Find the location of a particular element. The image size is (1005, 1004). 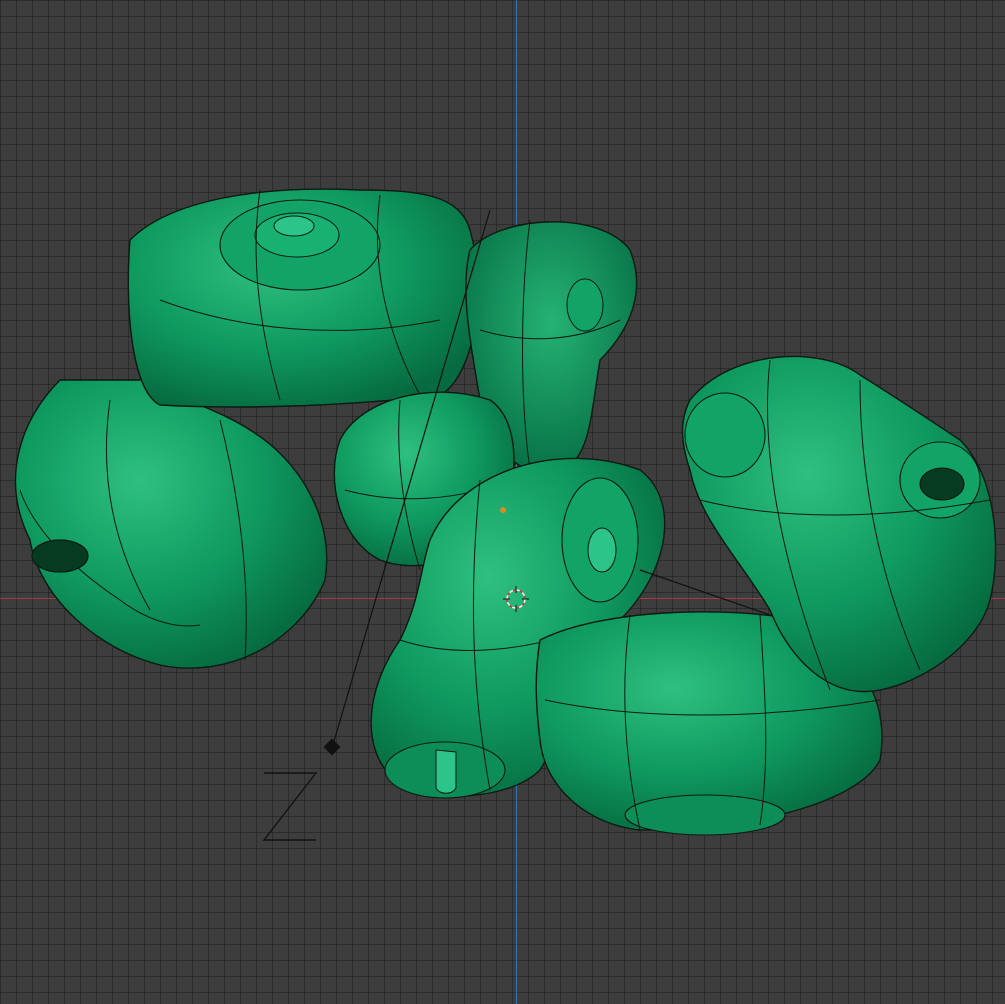

left-curl-segment is located at coordinates (171, 524).